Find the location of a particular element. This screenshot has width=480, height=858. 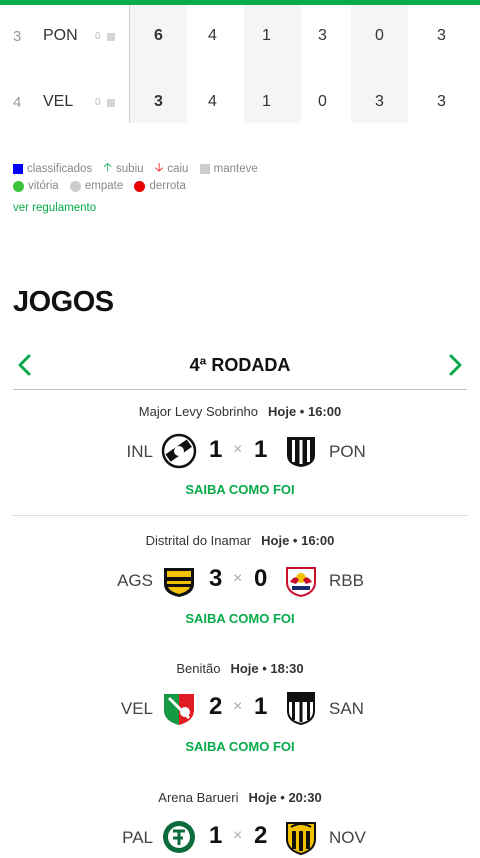

score-line: INL 1 × 1 PON is located at coordinates (240, 452).